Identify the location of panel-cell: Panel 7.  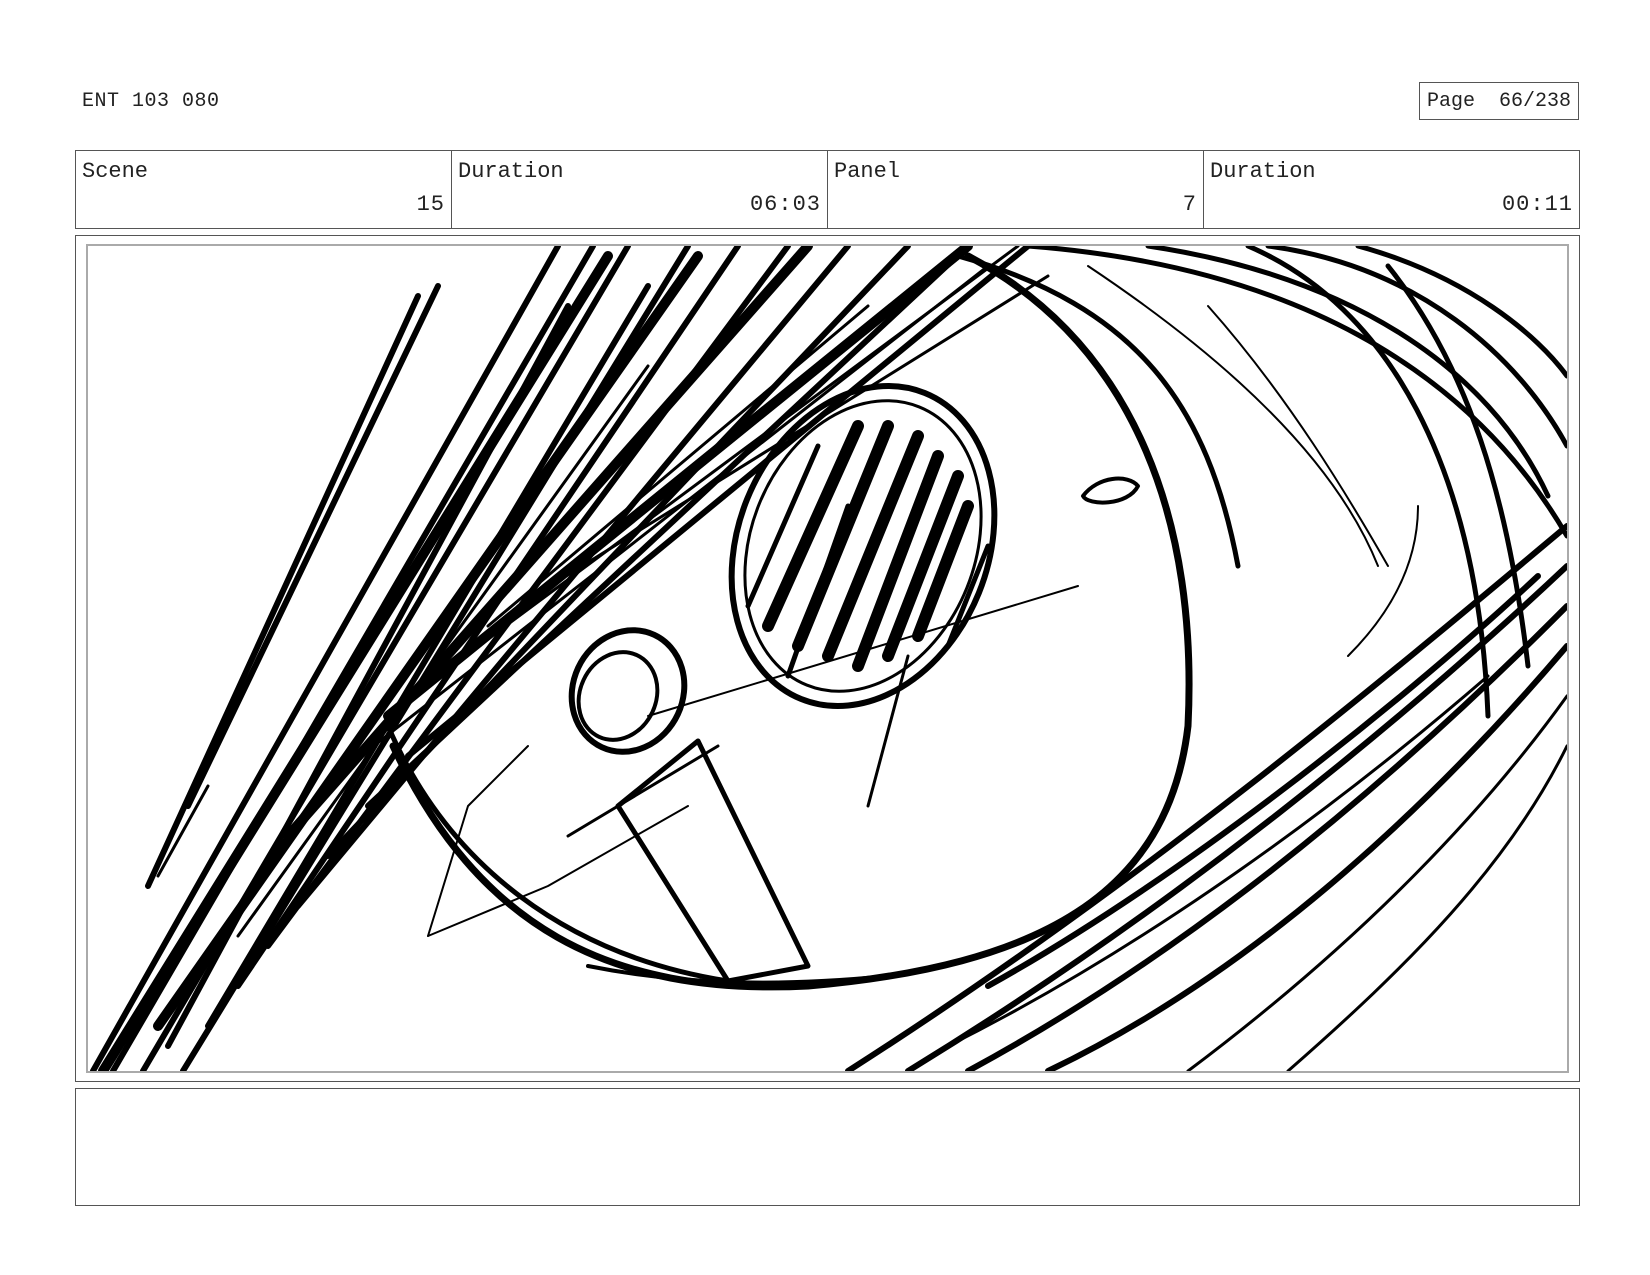
(1016, 189).